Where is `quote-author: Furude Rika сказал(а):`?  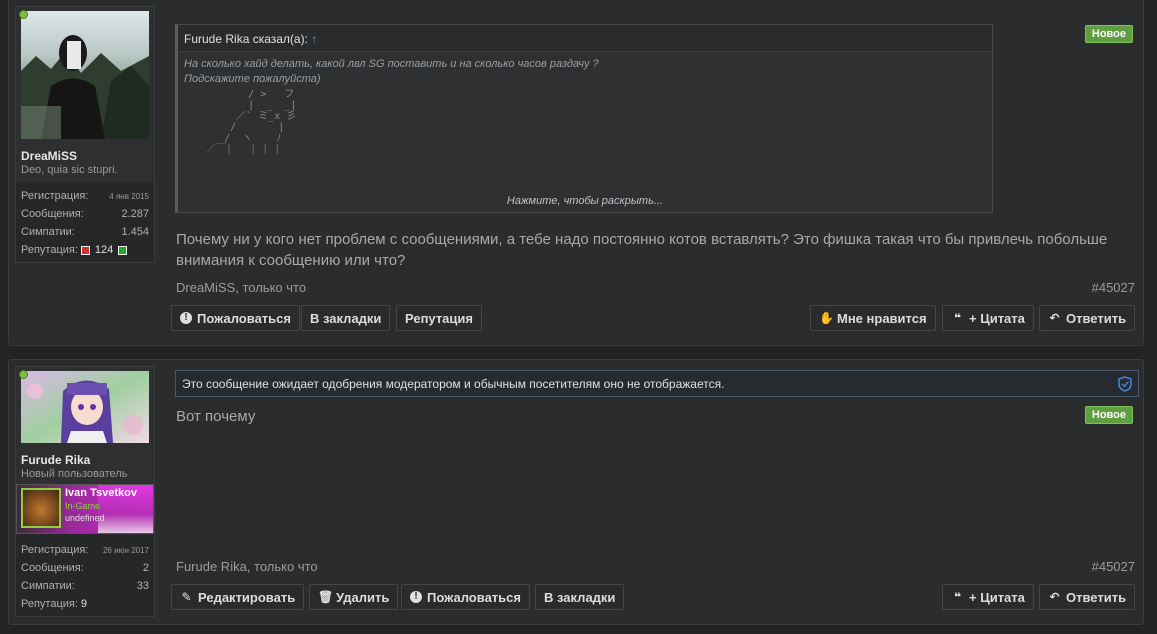 quote-author: Furude Rika сказал(а): is located at coordinates (246, 39).